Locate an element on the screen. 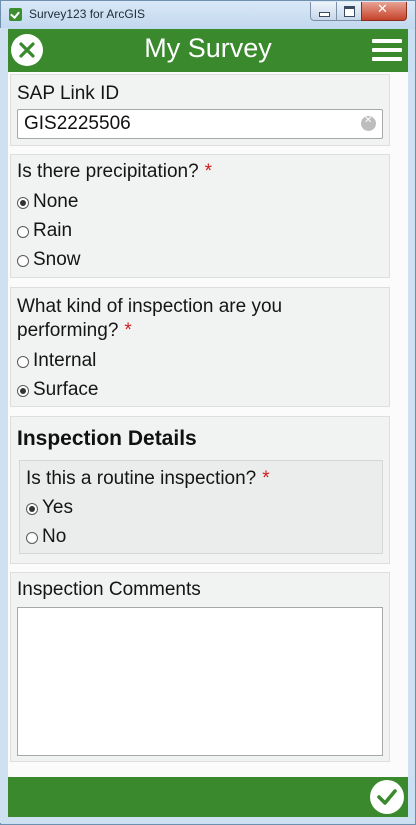 The width and height of the screenshot is (416, 825). sap-link-label: SAP Link ID is located at coordinates (68, 93).